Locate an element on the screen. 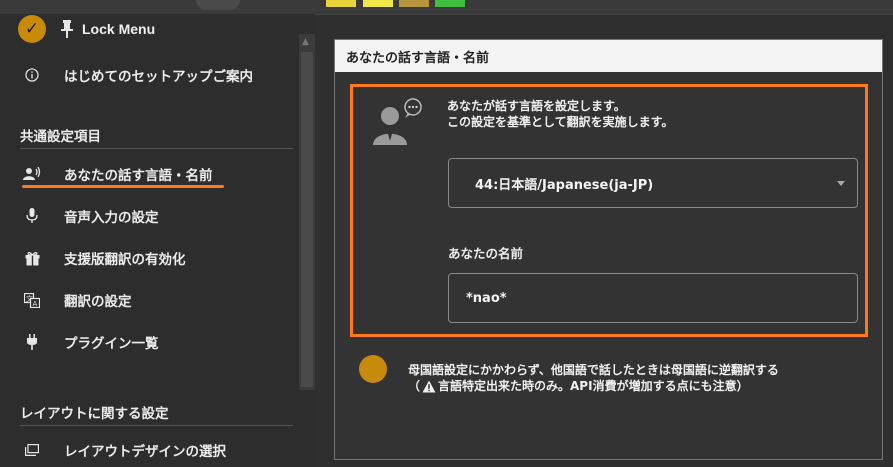 The image size is (893, 467). sidebar-item-label: プラグイン一覧 is located at coordinates (111, 344).